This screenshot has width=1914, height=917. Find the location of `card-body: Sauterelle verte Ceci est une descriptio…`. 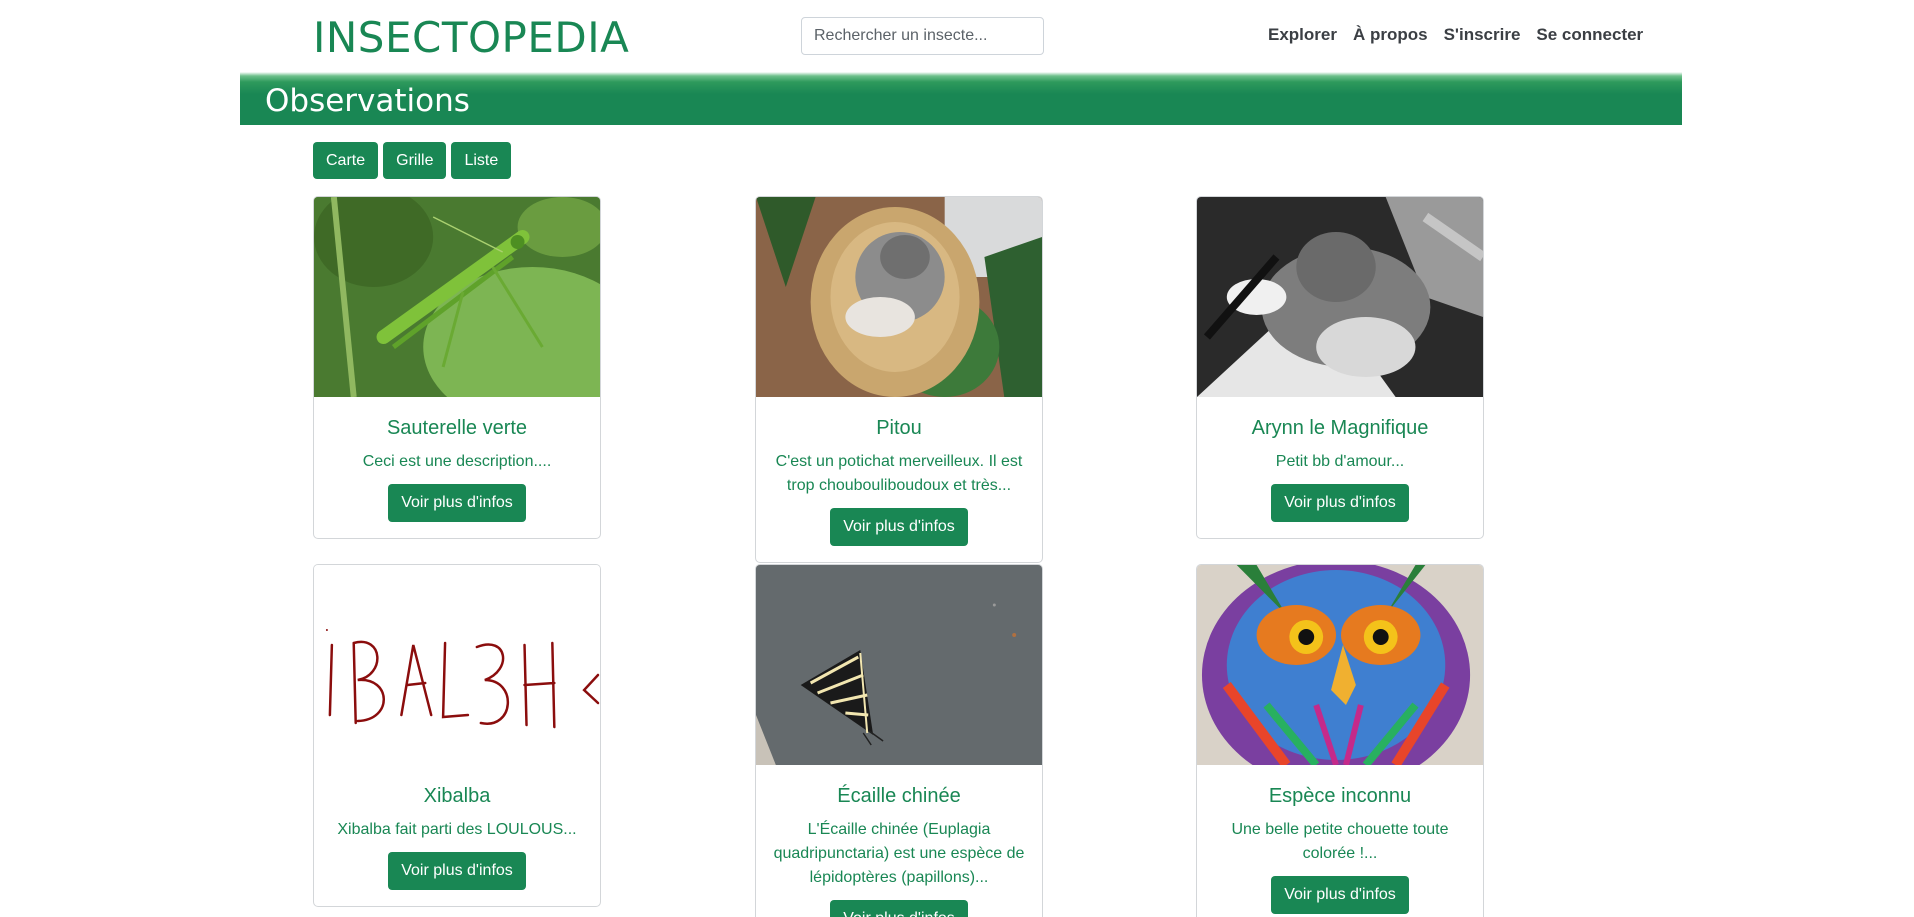

card-body: Sauterelle verte Ceci est une descriptio… is located at coordinates (457, 467).